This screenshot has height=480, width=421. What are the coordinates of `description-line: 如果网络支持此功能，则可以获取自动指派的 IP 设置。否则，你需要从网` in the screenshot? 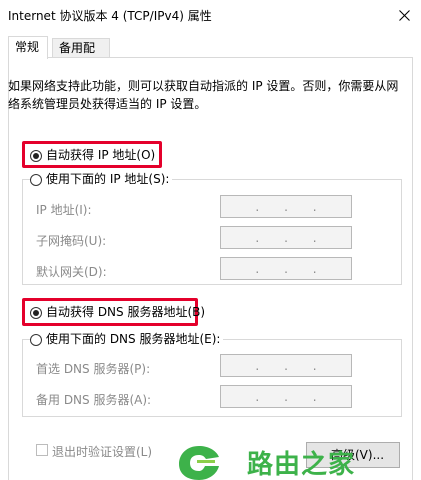 It's located at (203, 86).